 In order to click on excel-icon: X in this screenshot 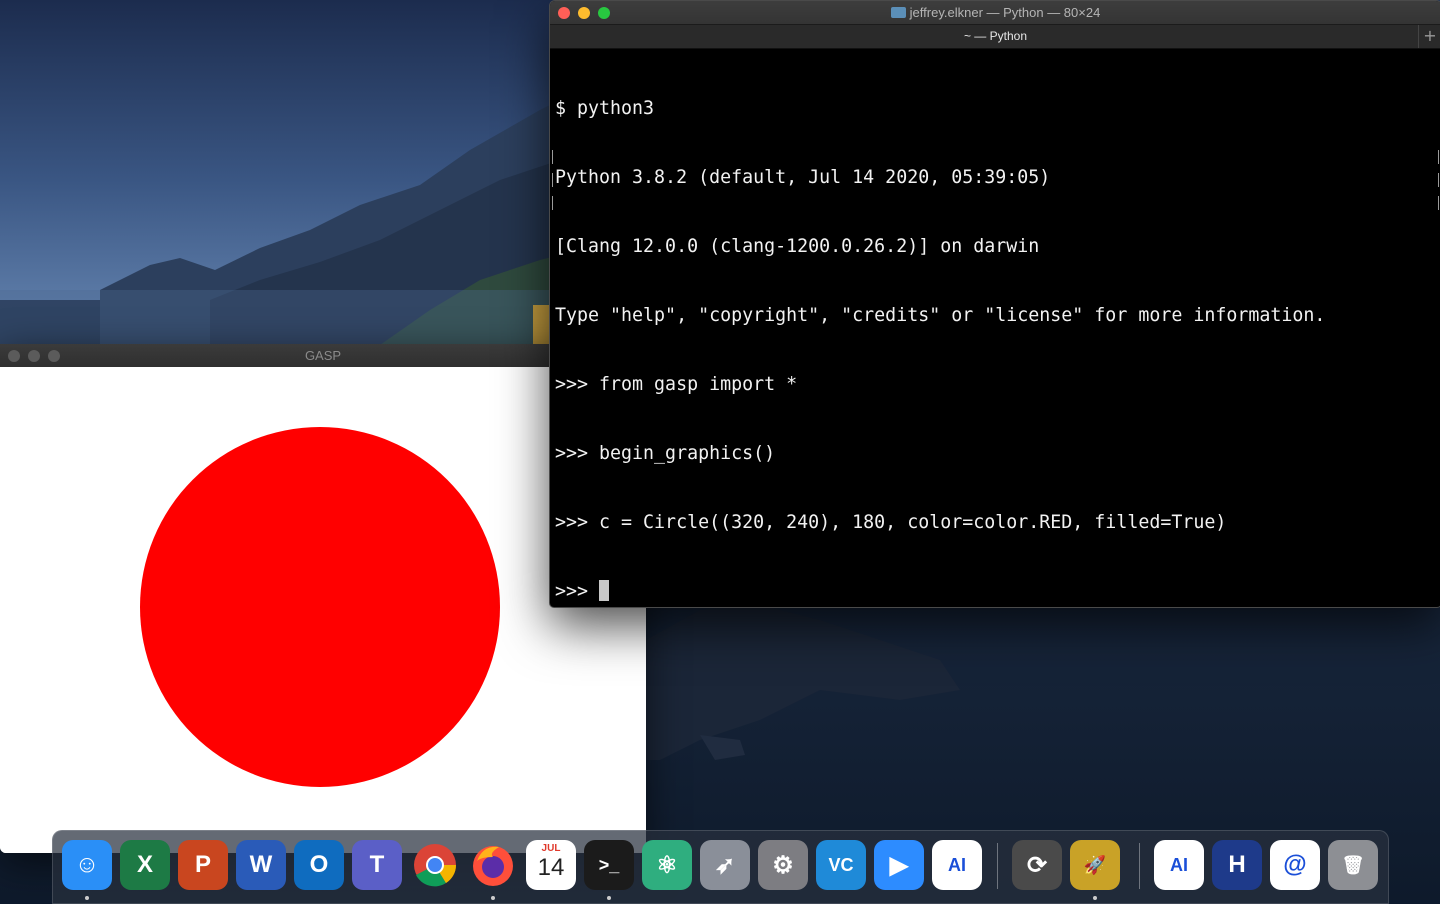, I will do `click(145, 865)`.